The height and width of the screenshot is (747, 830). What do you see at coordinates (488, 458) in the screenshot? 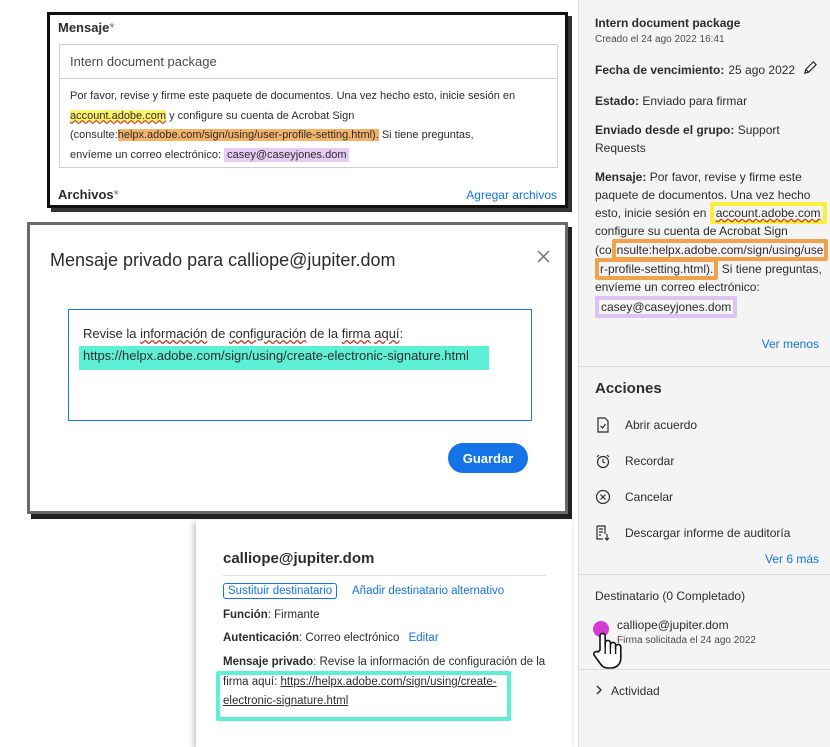
I see `save-button: Guardar` at bounding box center [488, 458].